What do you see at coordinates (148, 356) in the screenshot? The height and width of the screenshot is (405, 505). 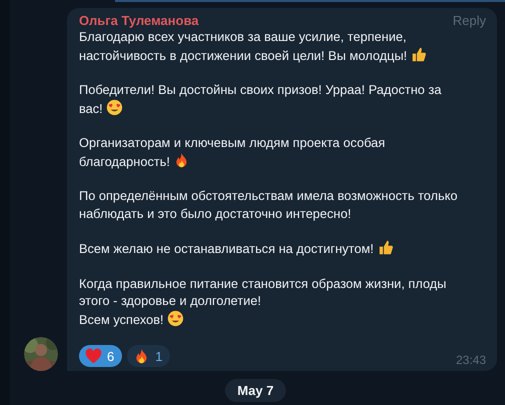 I see `reaction-button: 1` at bounding box center [148, 356].